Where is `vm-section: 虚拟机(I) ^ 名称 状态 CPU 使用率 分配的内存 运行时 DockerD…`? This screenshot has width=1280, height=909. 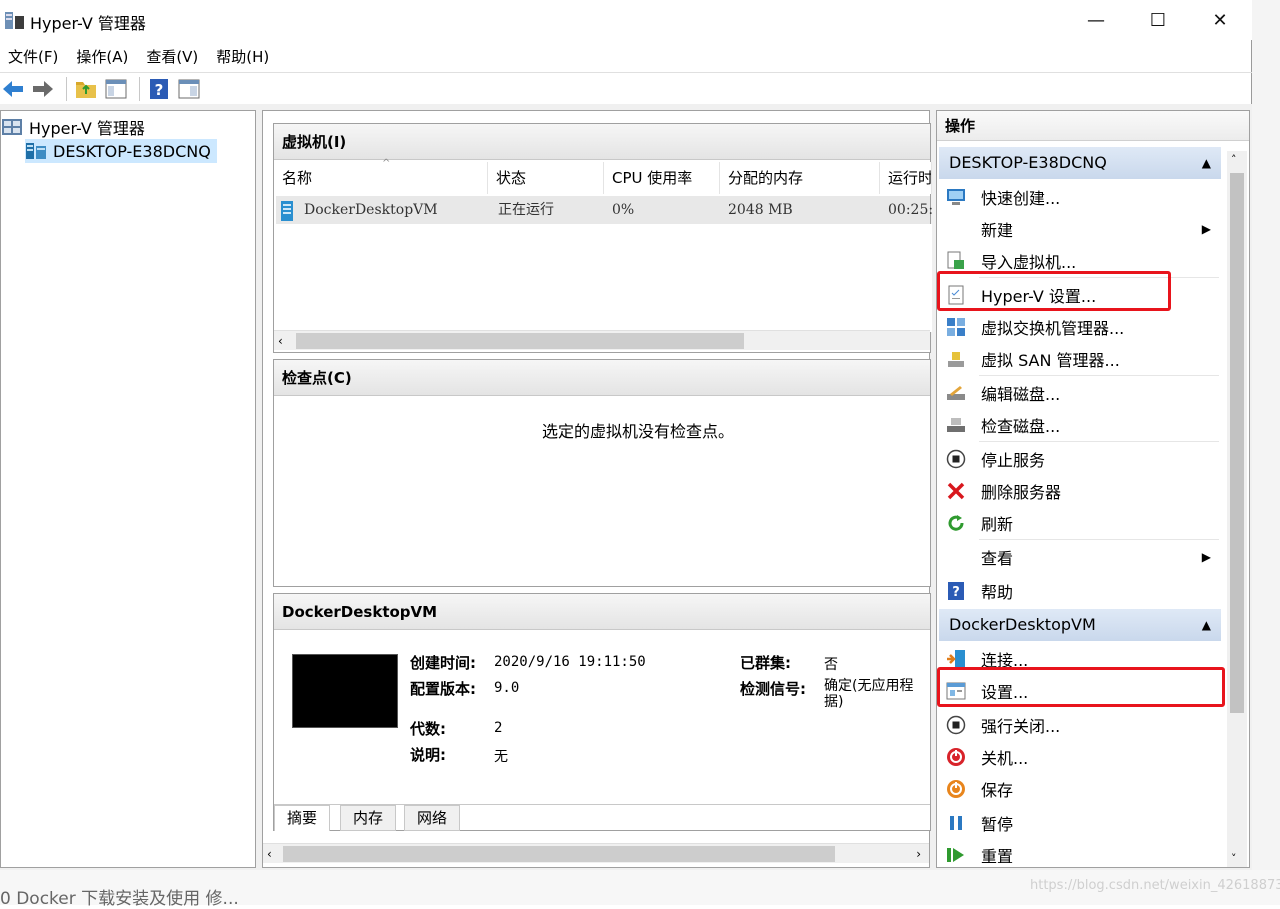
vm-section: 虚拟机(I) ^ 名称 状态 CPU 使用率 分配的内存 运行时 DockerD… is located at coordinates (603, 238).